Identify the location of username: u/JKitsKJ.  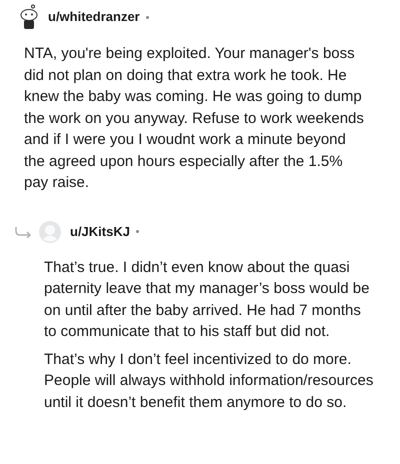
(100, 232).